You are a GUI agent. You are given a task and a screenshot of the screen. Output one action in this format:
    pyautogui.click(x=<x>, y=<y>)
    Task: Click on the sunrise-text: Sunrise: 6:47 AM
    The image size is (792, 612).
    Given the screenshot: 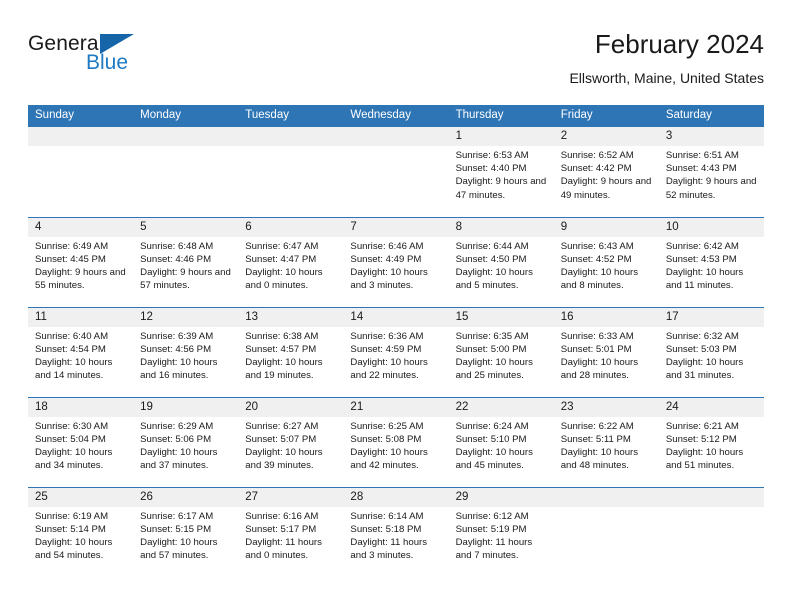 What is the action you would take?
    pyautogui.click(x=282, y=246)
    